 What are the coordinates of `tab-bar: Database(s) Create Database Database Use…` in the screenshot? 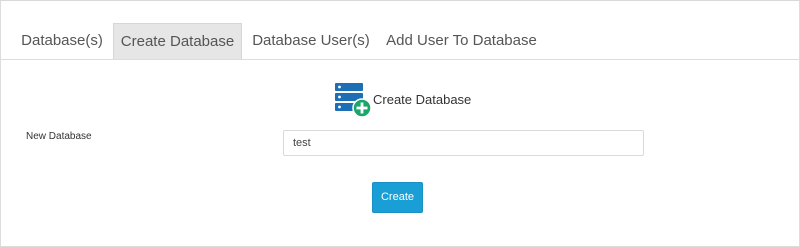 It's located at (400, 41).